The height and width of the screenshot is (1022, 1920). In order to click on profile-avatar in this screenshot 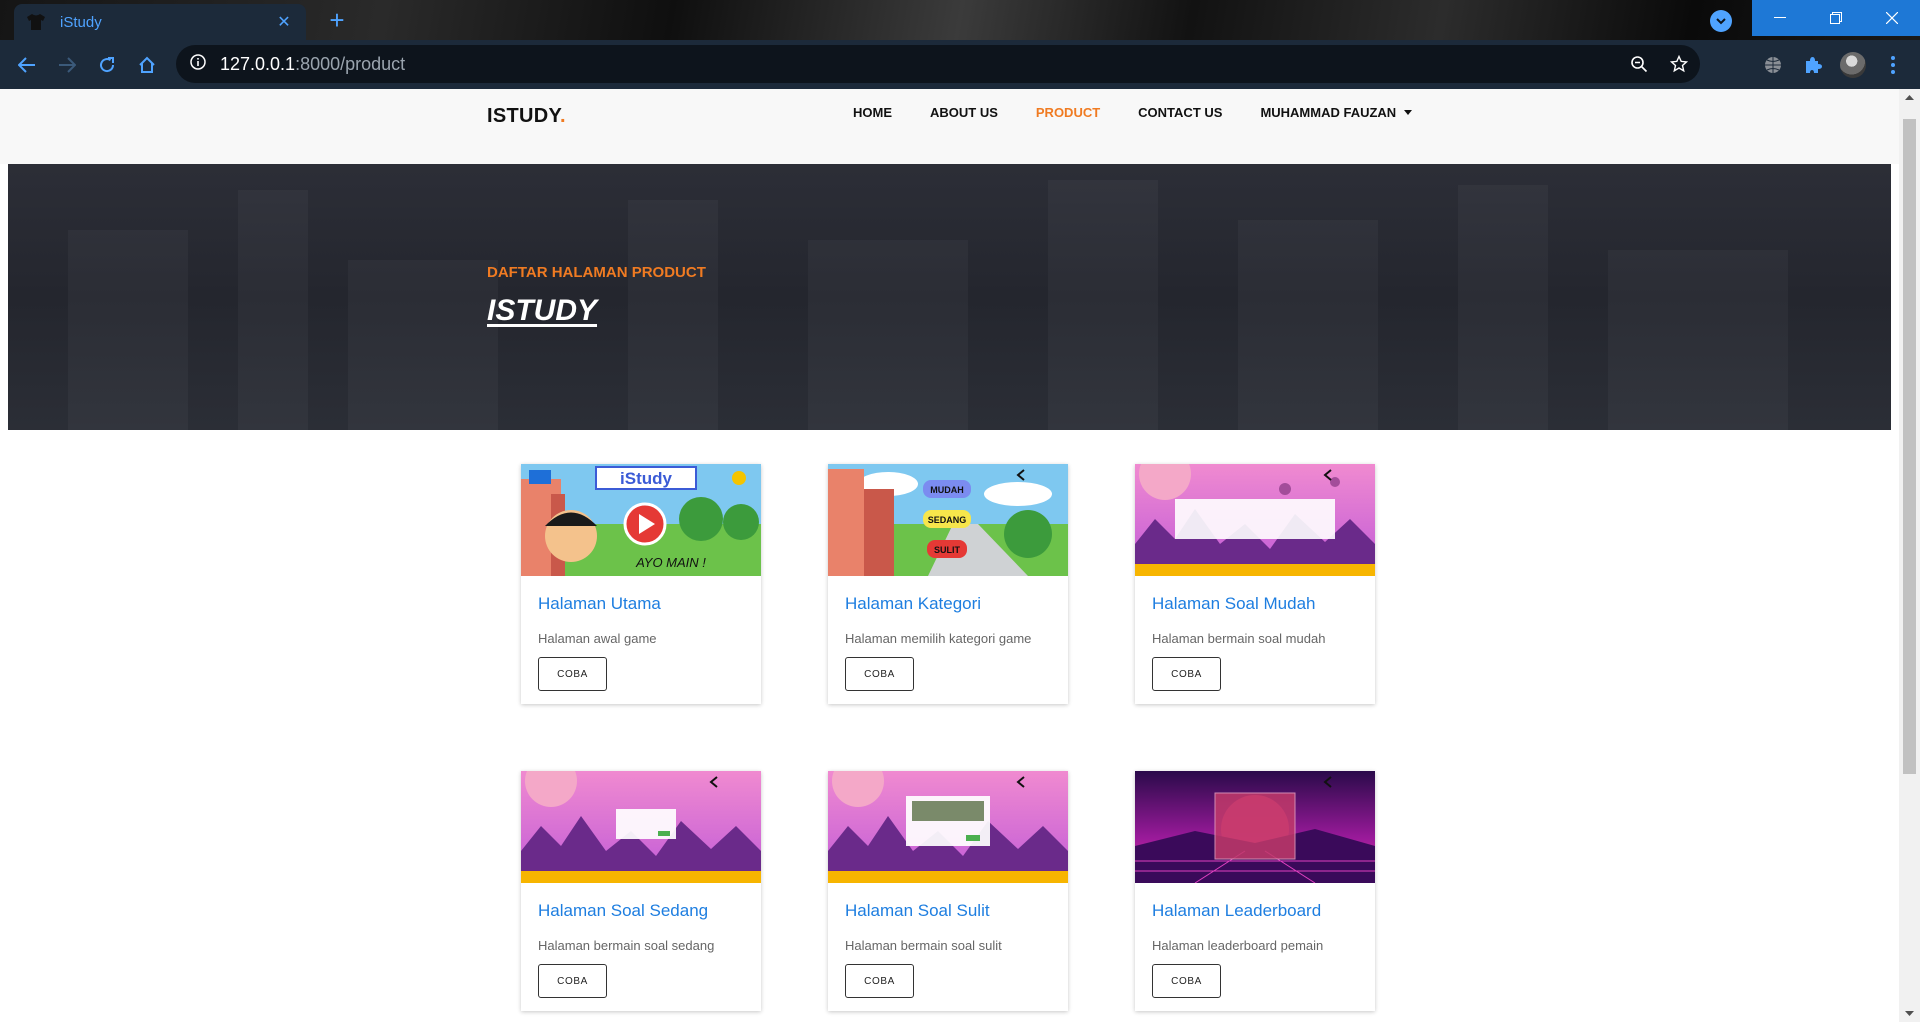, I will do `click(1853, 65)`.